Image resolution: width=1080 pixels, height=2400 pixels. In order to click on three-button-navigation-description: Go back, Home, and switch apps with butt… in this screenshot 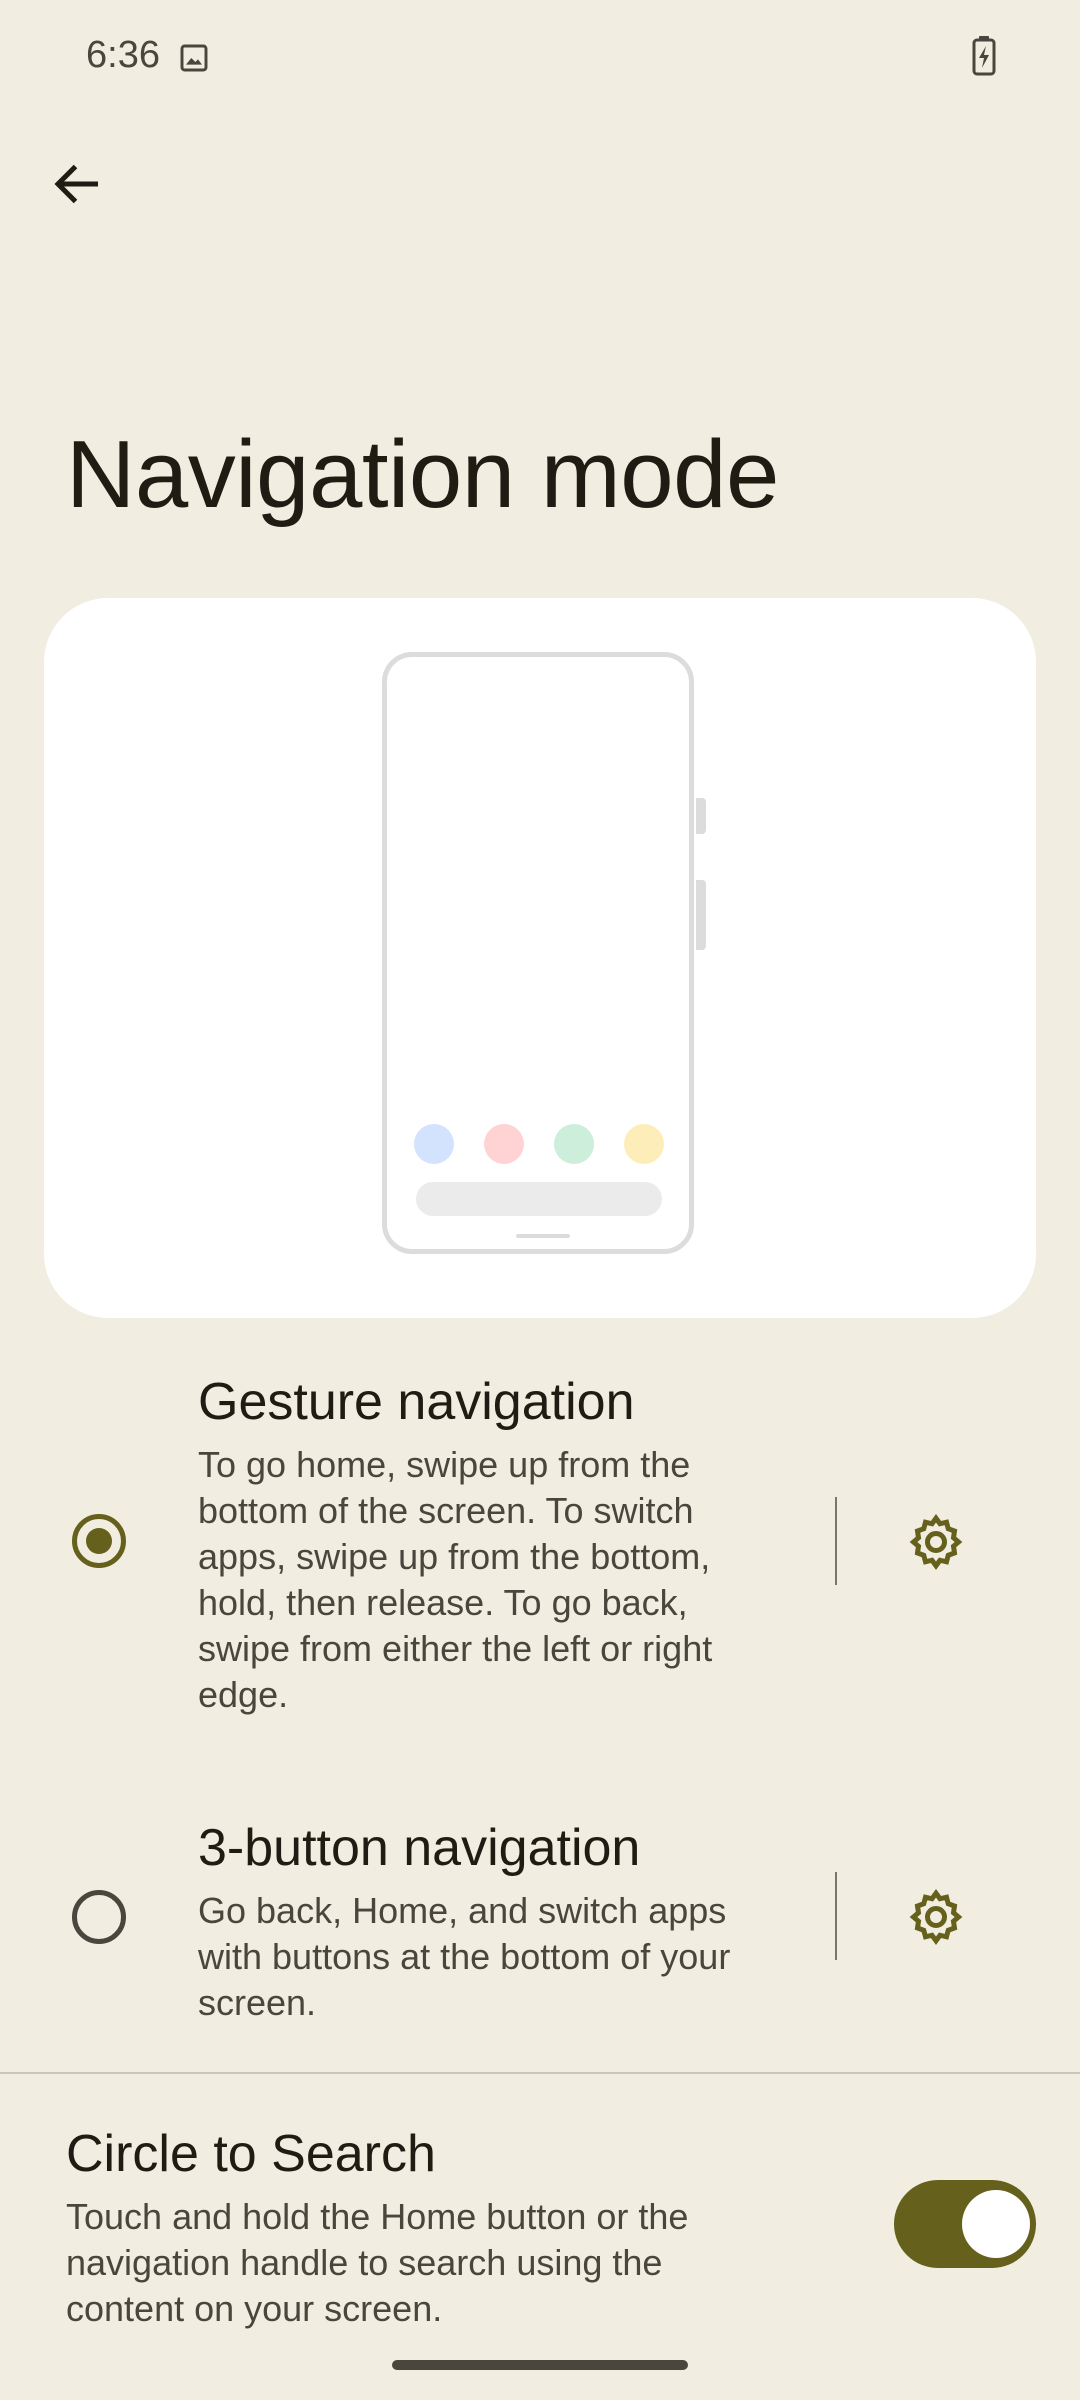, I will do `click(464, 1956)`.